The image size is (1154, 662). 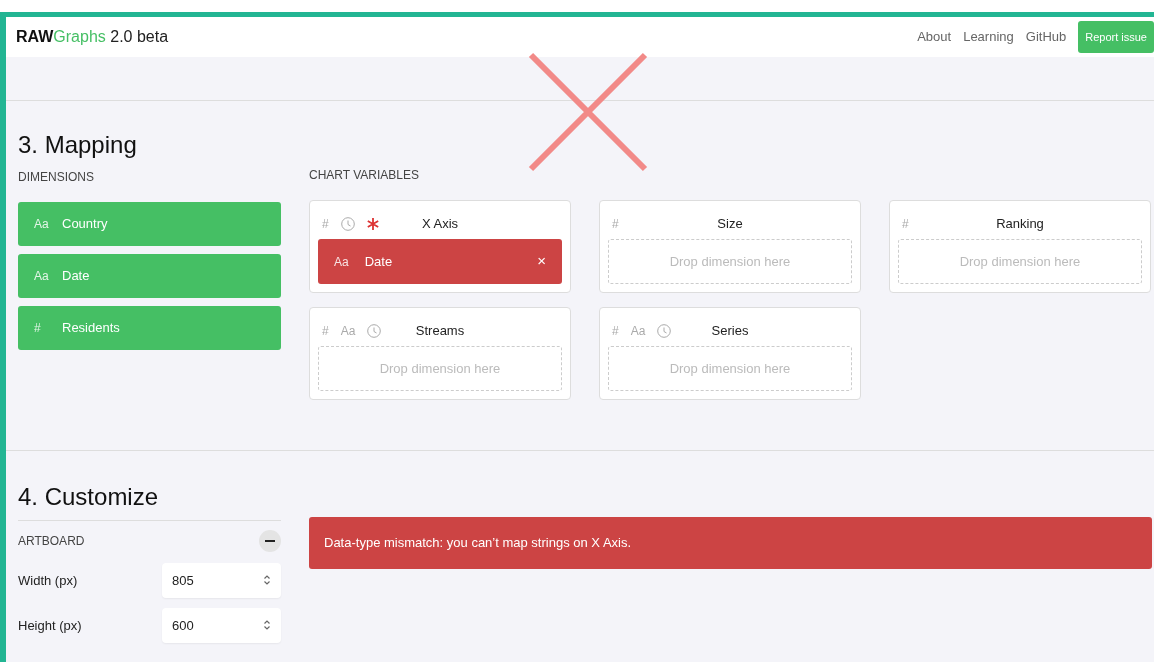 What do you see at coordinates (365, 175) in the screenshot?
I see `chart-variables-label: CHART VARIABLES` at bounding box center [365, 175].